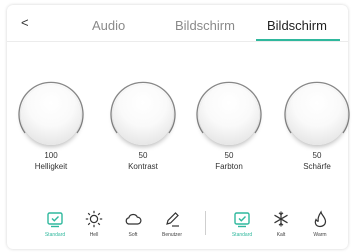  What do you see at coordinates (51, 166) in the screenshot?
I see `knob-label: Helligkeit` at bounding box center [51, 166].